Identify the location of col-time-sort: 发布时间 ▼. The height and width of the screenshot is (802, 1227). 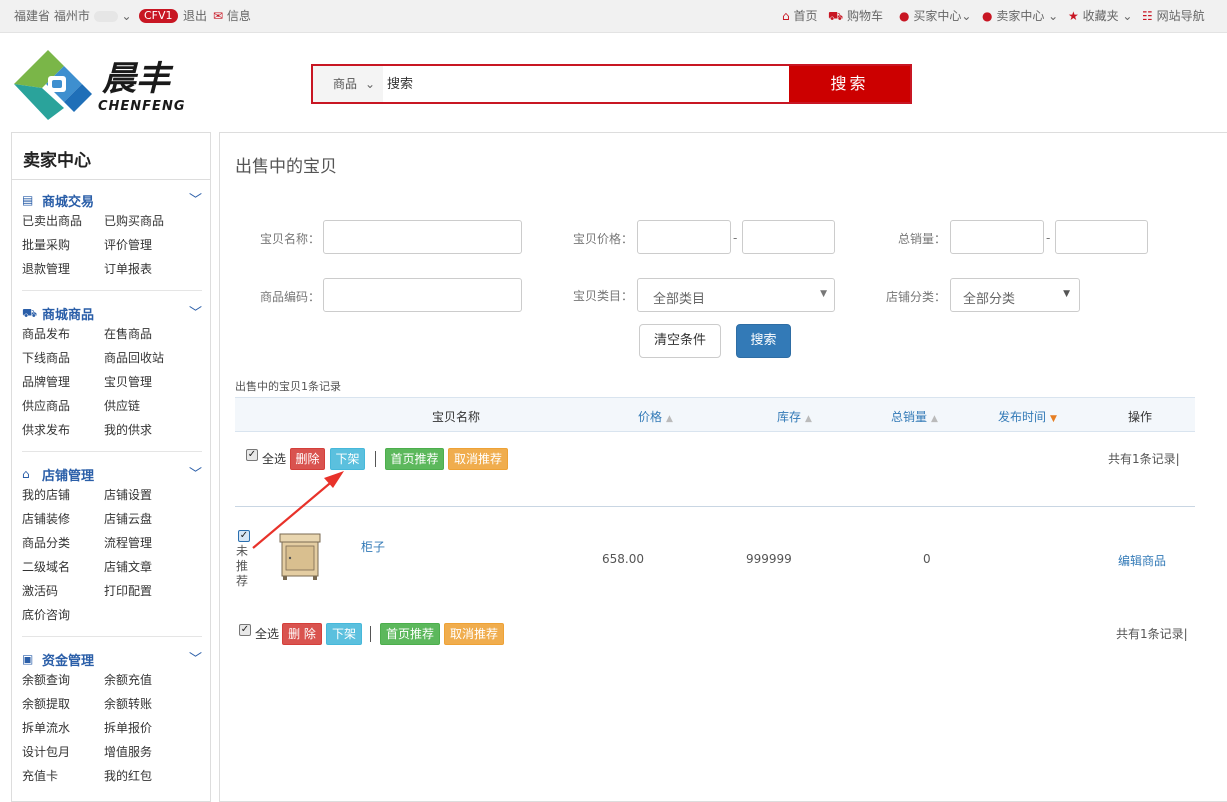
(1027, 416).